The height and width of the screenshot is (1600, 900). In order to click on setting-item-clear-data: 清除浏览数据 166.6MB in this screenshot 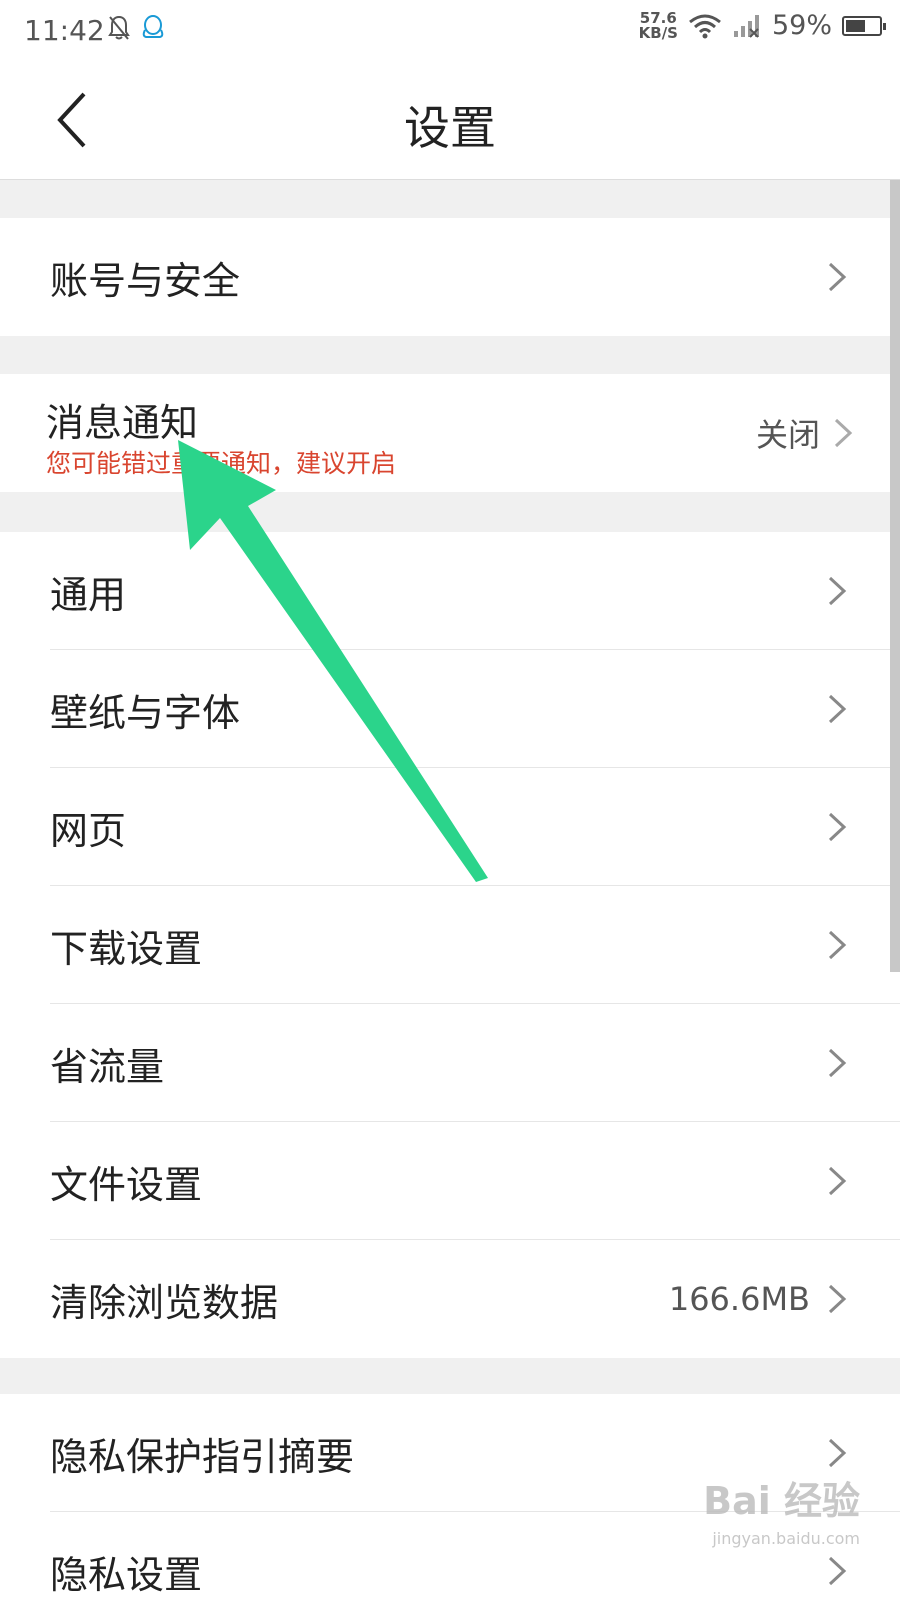, I will do `click(450, 1299)`.